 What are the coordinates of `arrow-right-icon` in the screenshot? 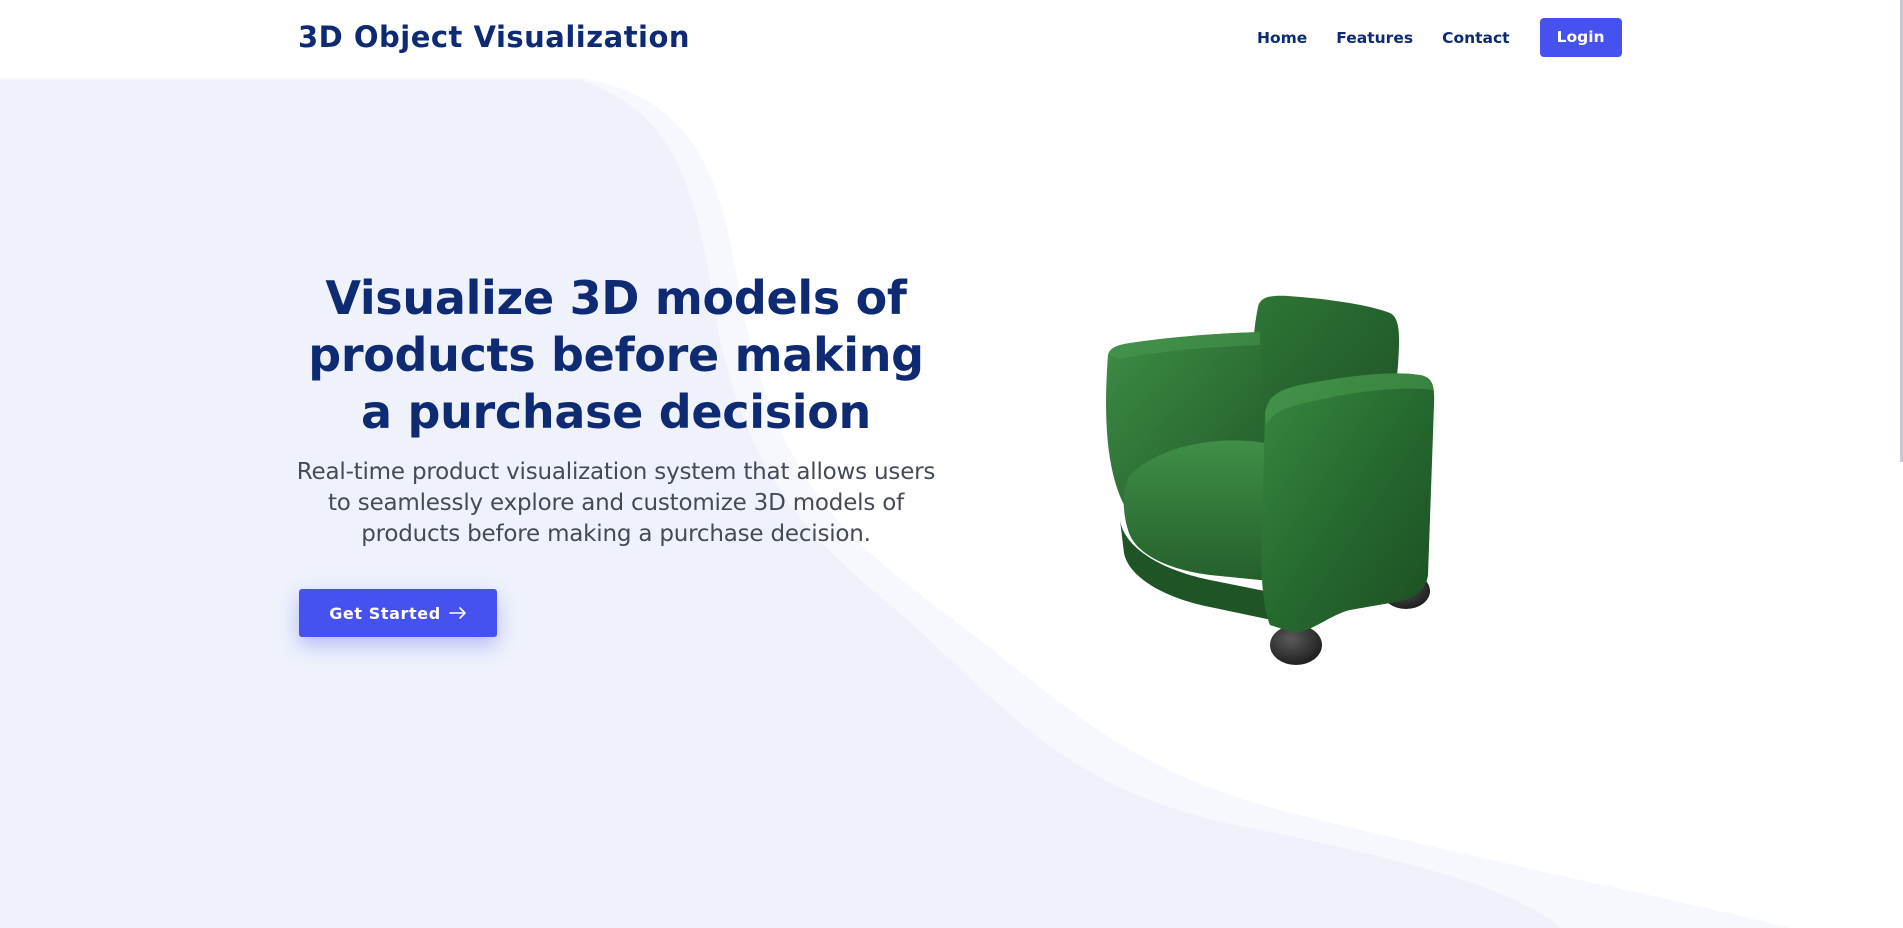 It's located at (458, 613).